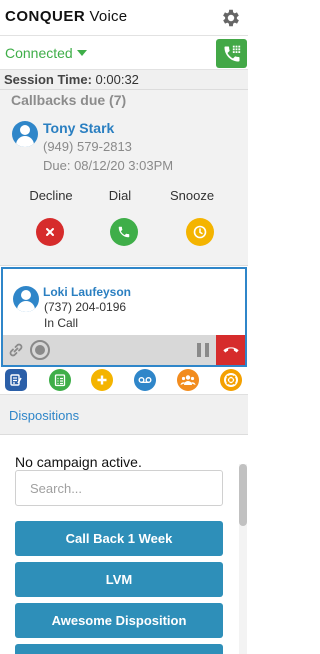 The height and width of the screenshot is (654, 320). Describe the element at coordinates (66, 16) in the screenshot. I see `app-title: CONQUER Voice` at that location.